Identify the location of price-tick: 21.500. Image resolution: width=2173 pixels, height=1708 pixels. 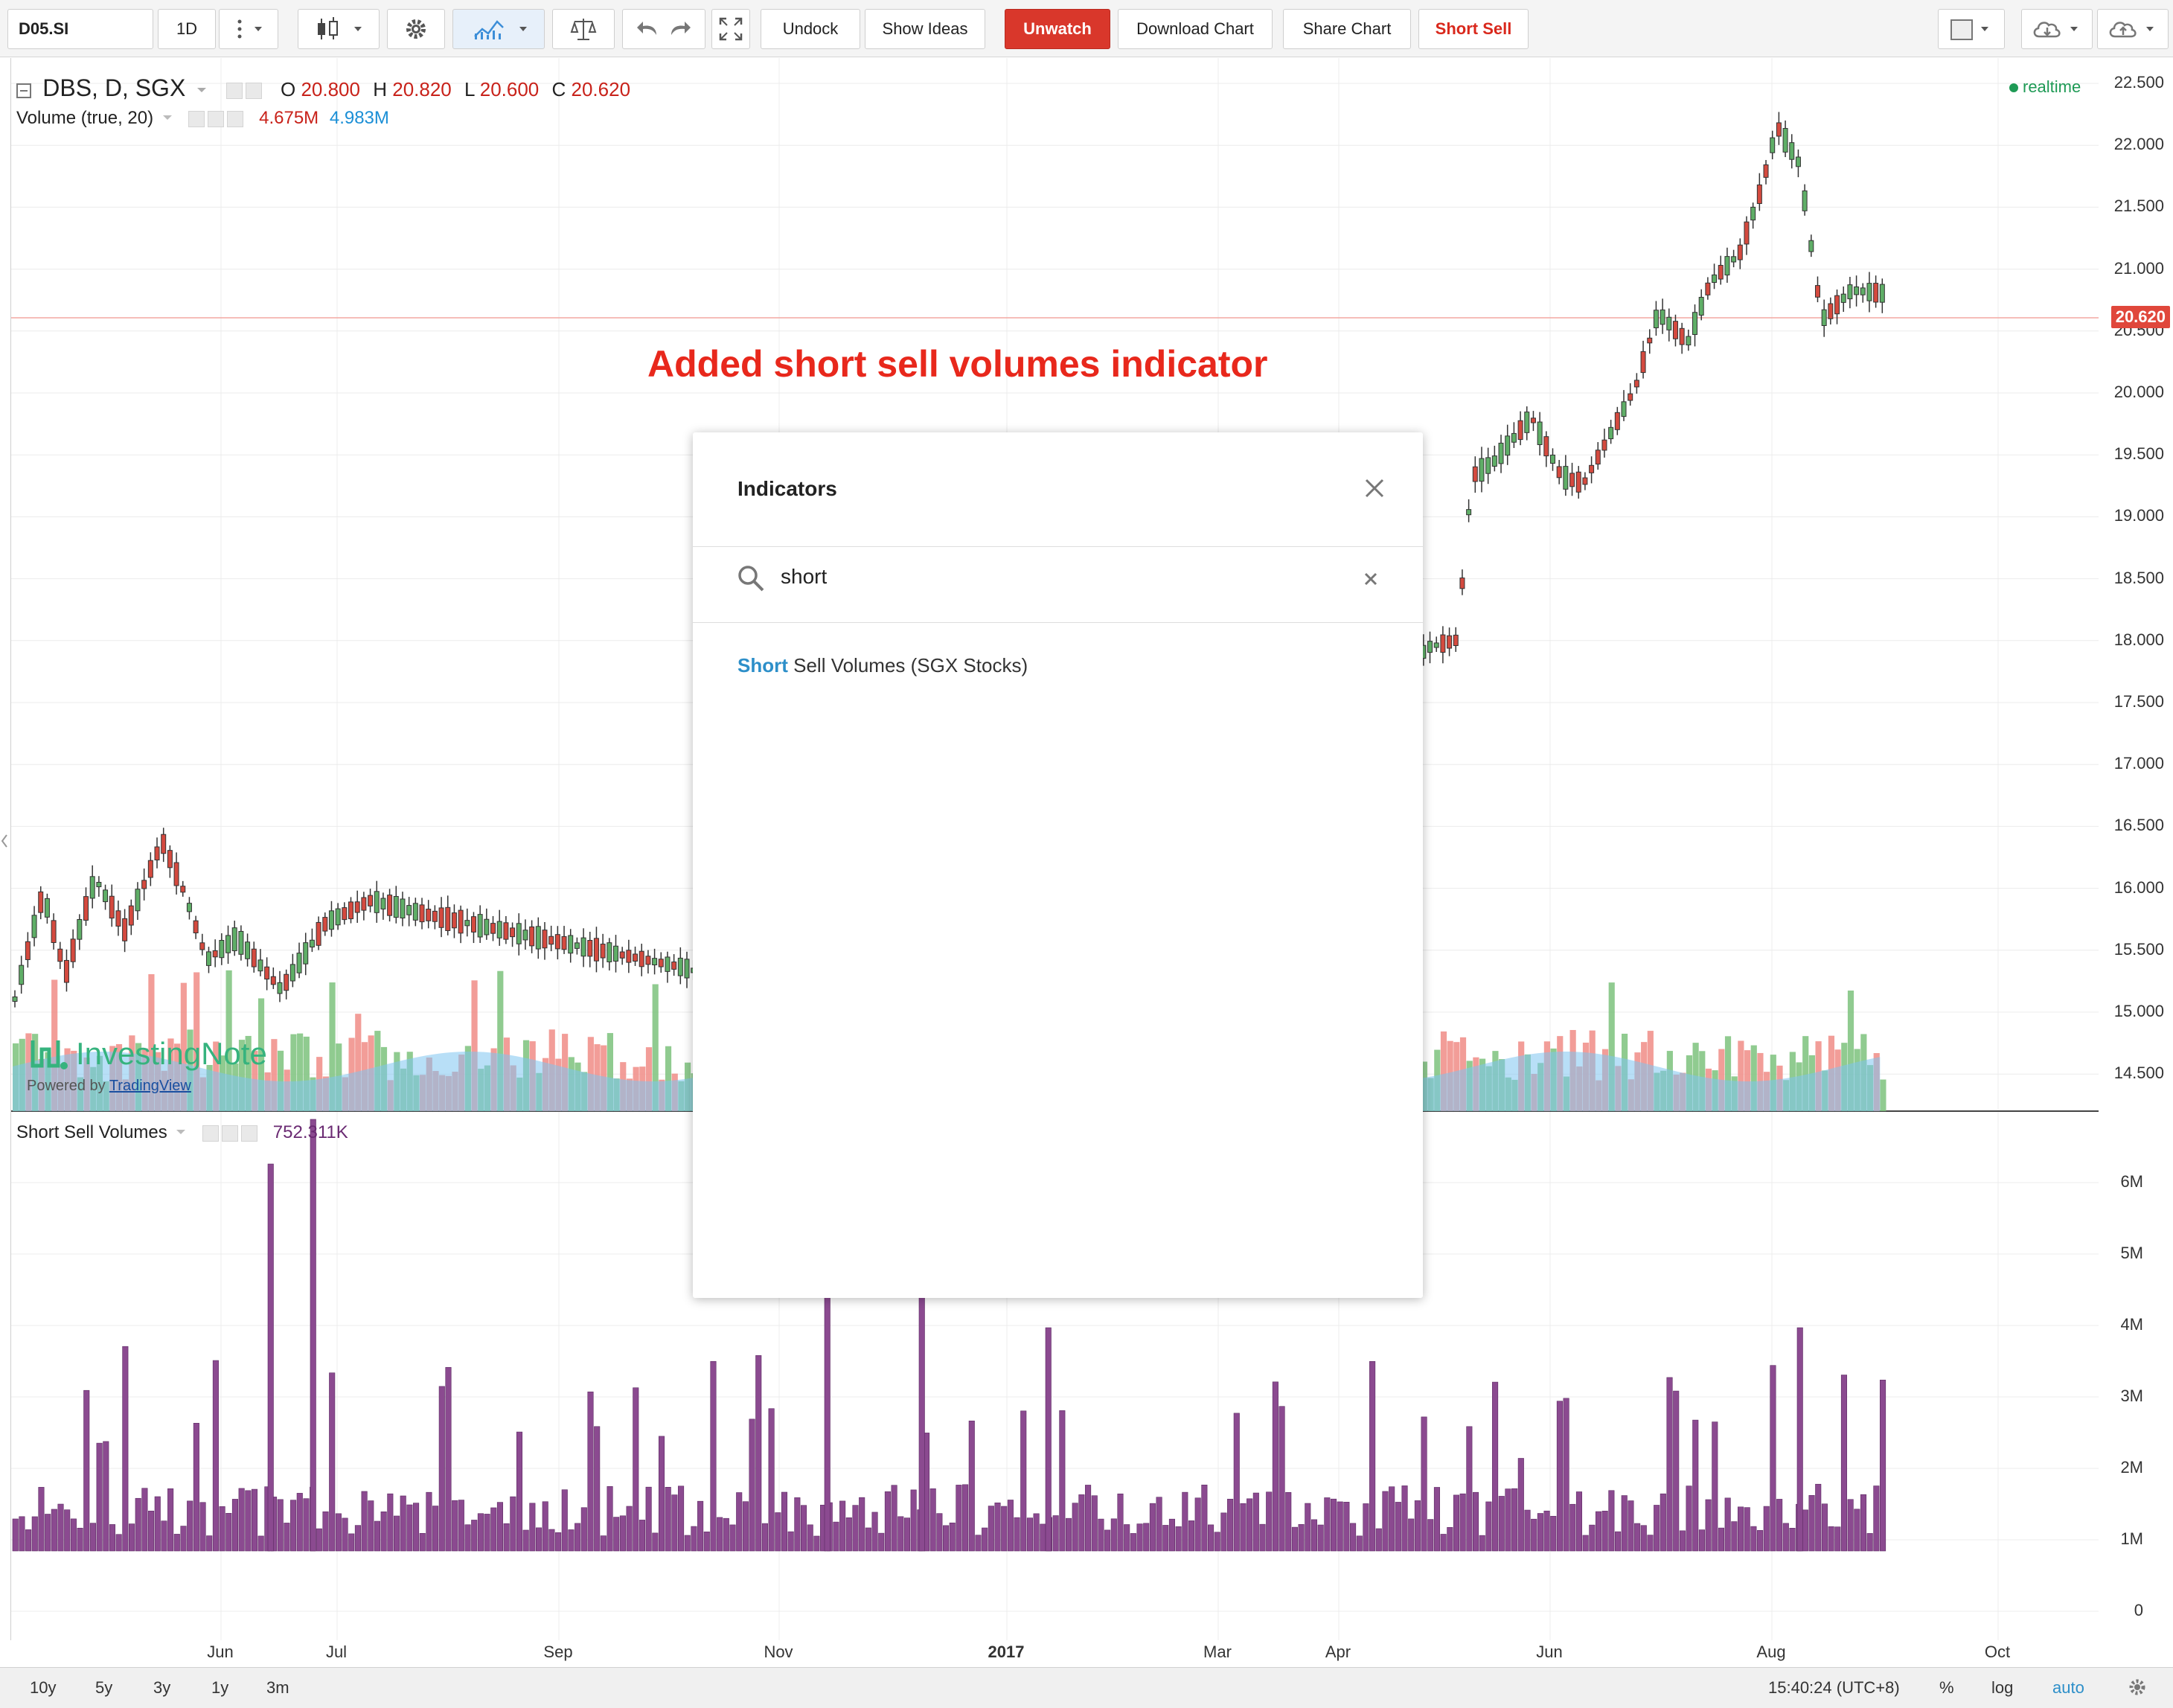
(2138, 206).